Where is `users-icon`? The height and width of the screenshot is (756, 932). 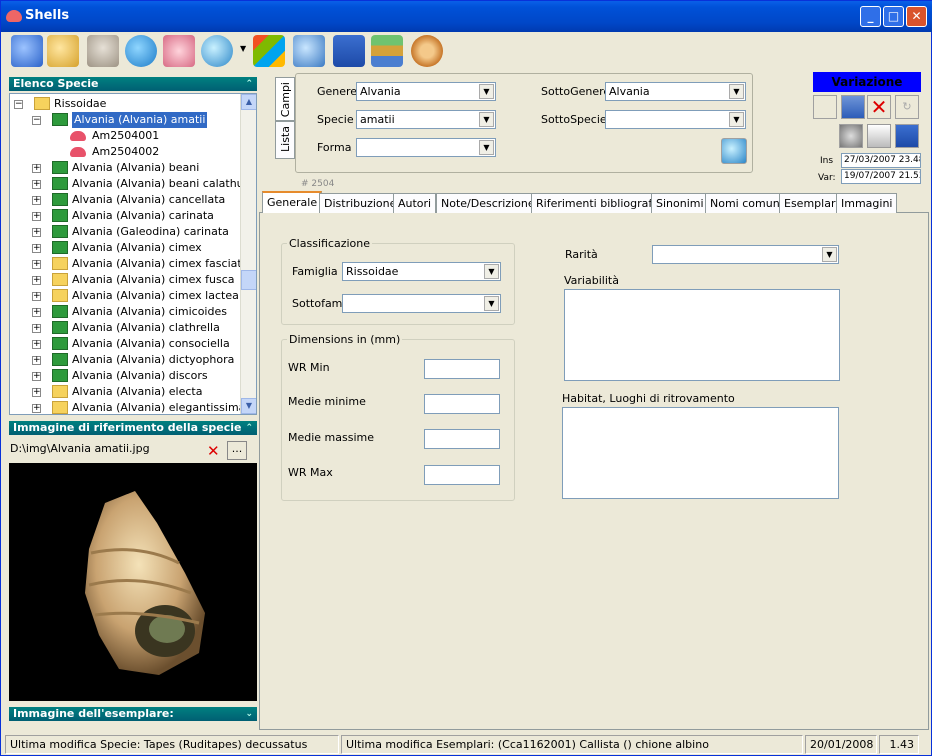
users-icon is located at coordinates (309, 51).